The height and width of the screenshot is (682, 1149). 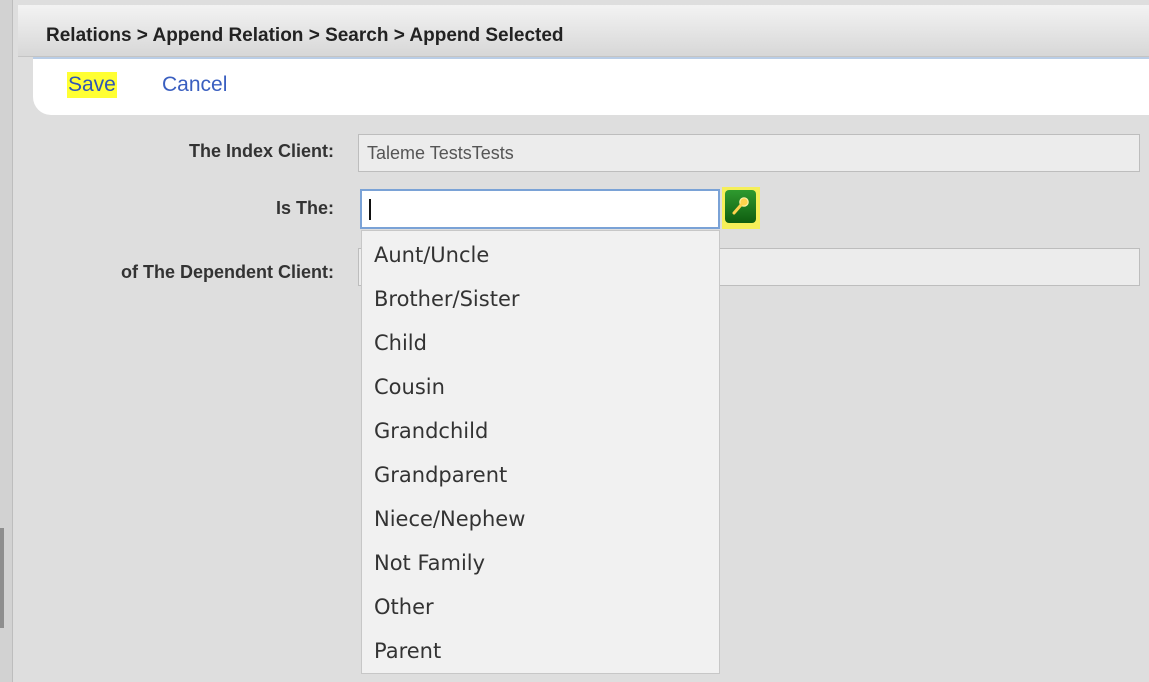 I want to click on cancel-button: Cancel, so click(x=194, y=85).